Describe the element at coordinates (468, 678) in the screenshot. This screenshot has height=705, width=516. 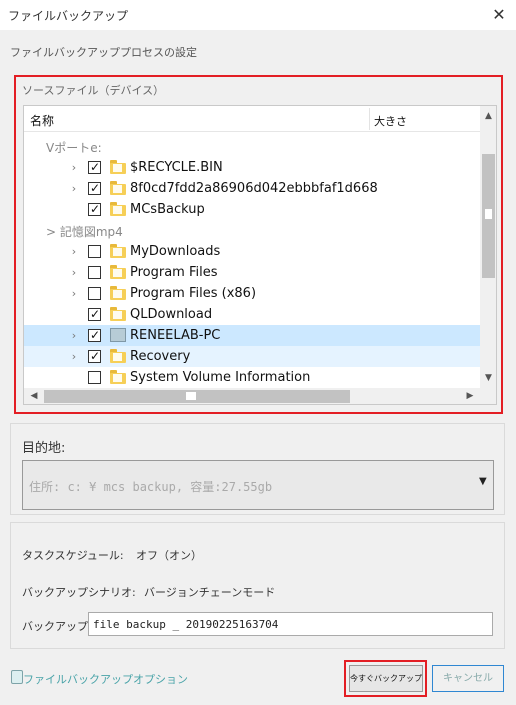
I see `cancel-button: キャンセル` at that location.